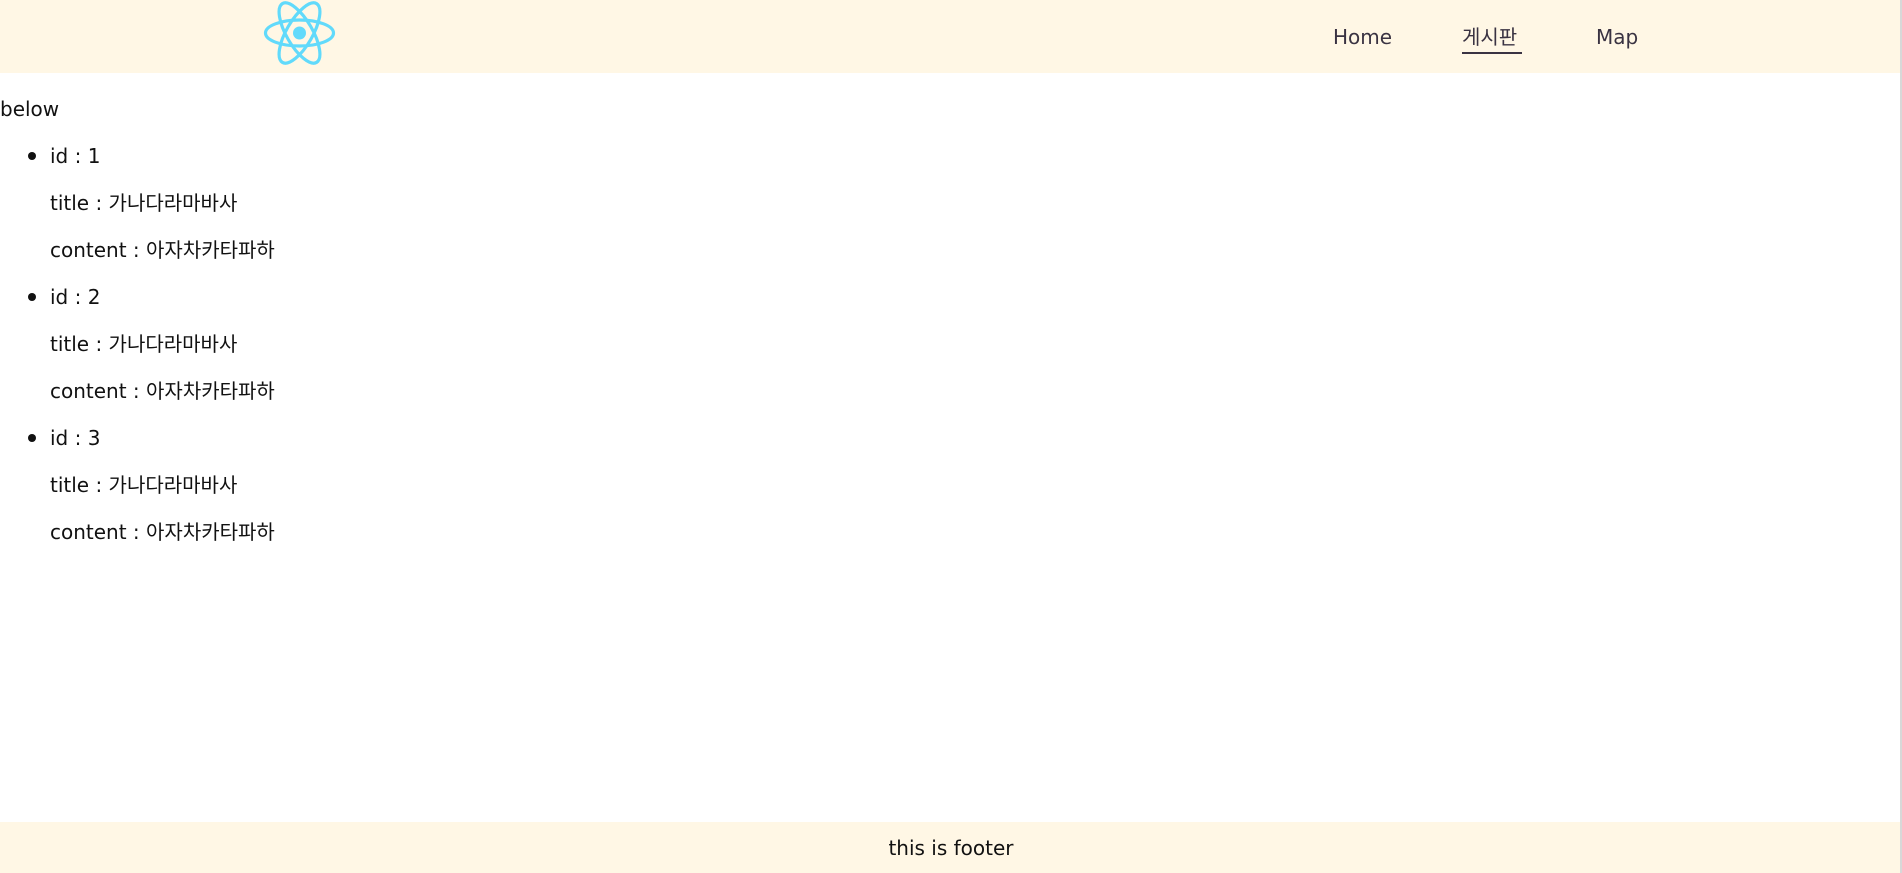 The width and height of the screenshot is (1902, 873). I want to click on post-id: id : 2, so click(75, 297).